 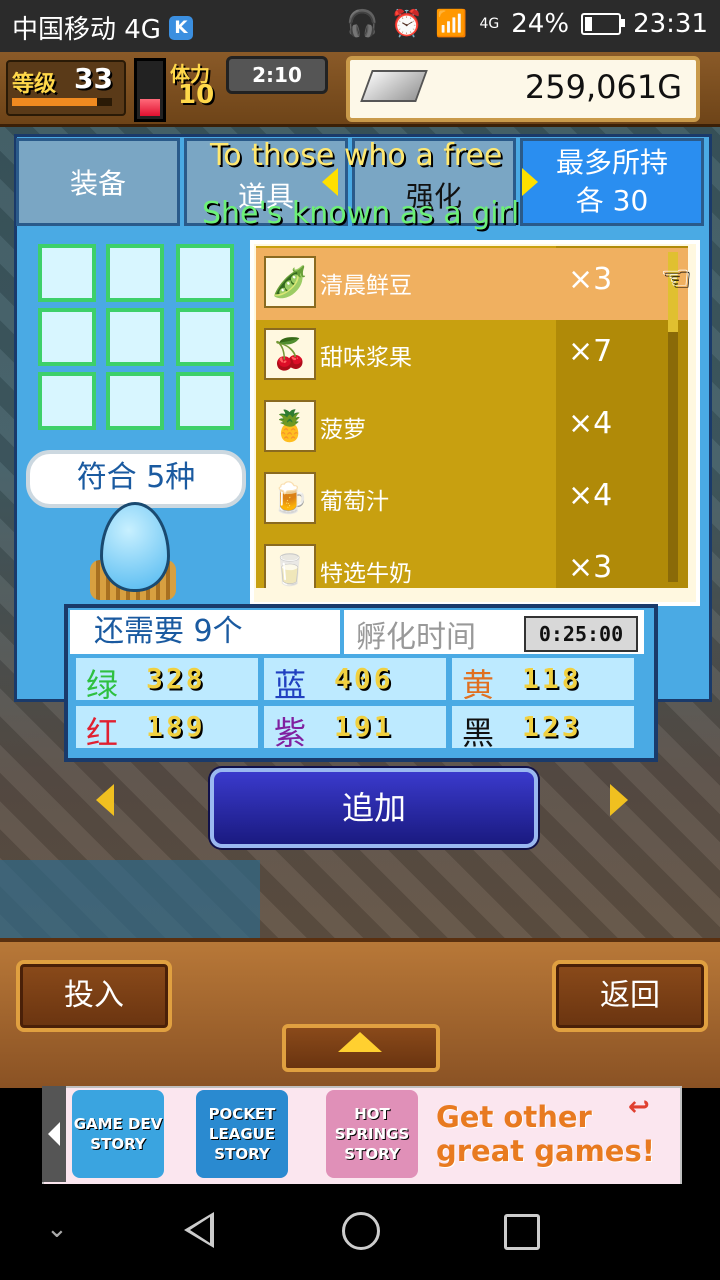 What do you see at coordinates (118, 1134) in the screenshot?
I see `ad-game-tile: GAME DEV STORY` at bounding box center [118, 1134].